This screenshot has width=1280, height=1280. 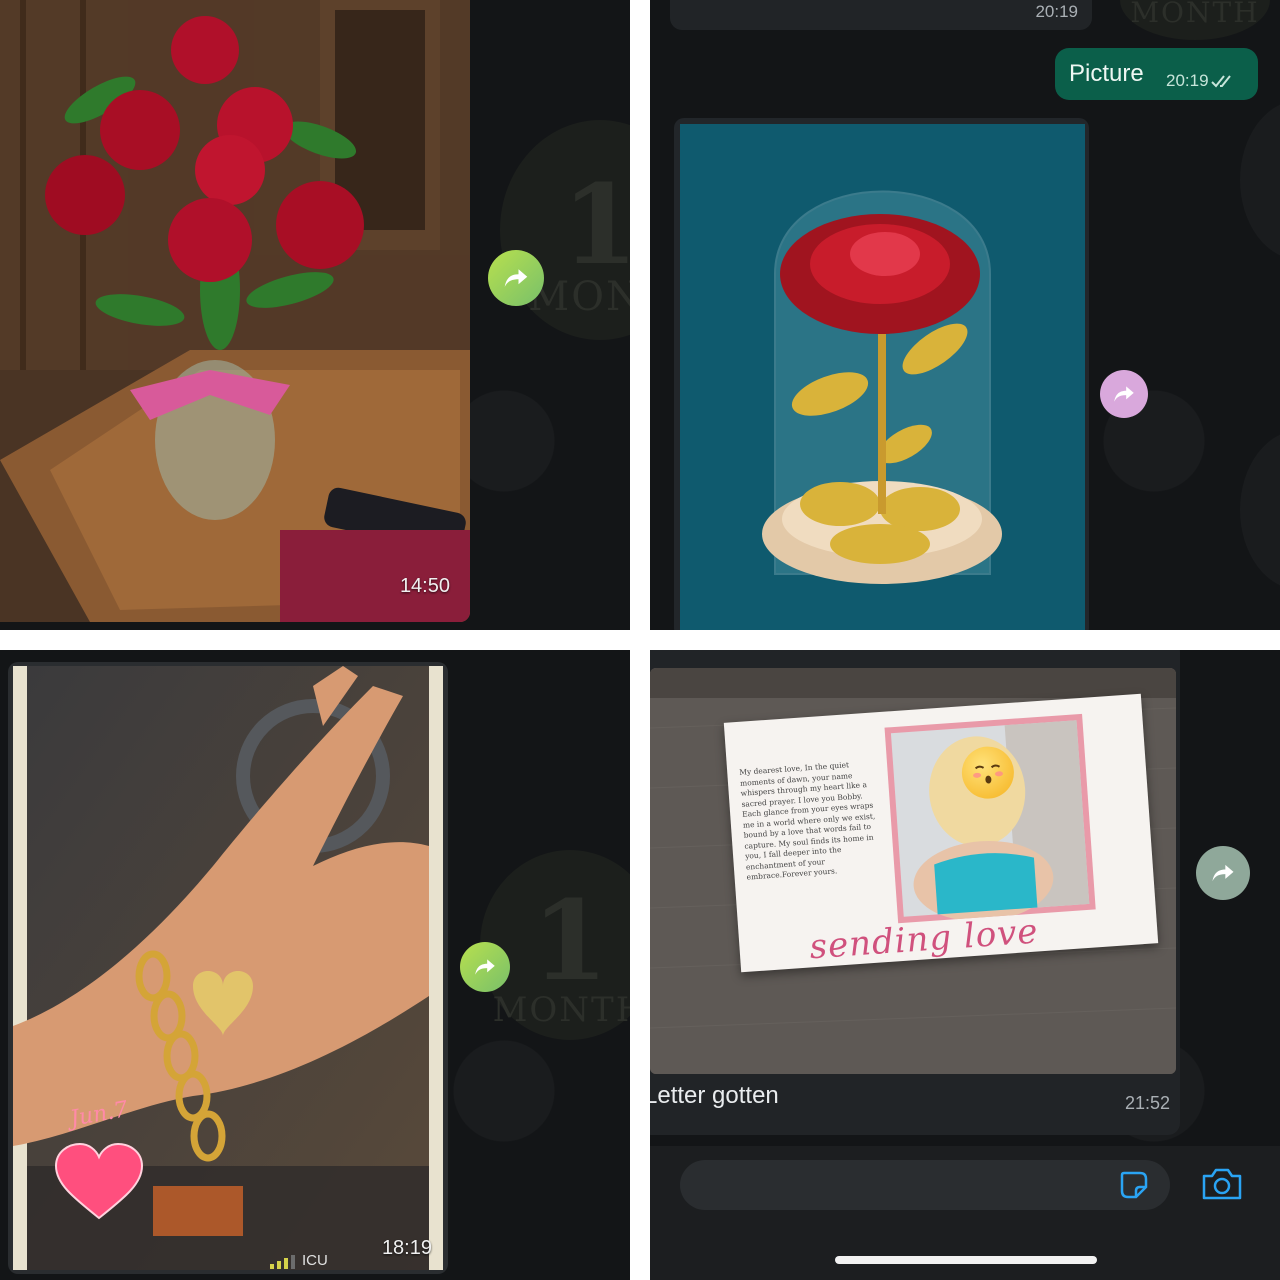 I want to click on gold-stem, so click(x=882, y=419).